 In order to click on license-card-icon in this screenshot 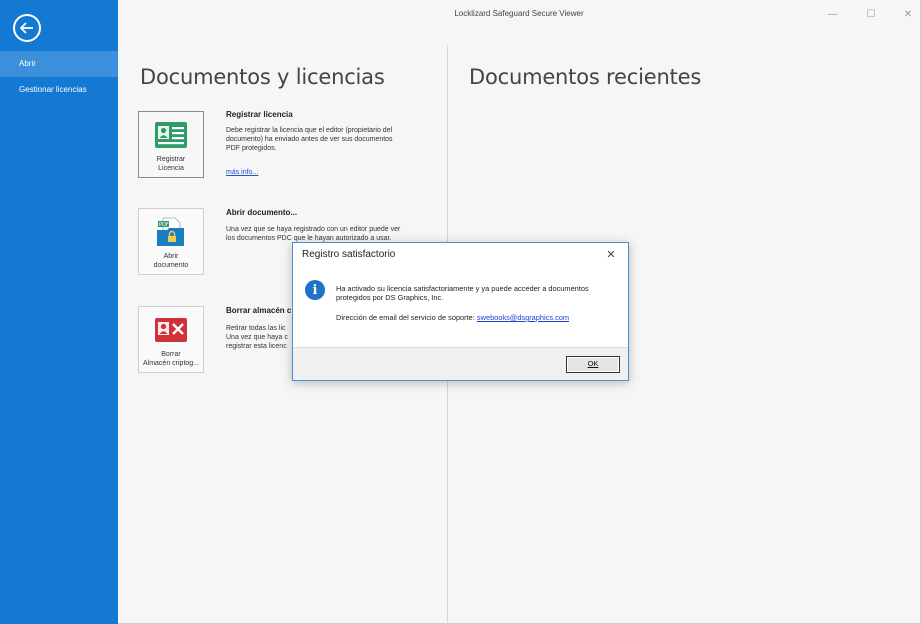, I will do `click(171, 135)`.